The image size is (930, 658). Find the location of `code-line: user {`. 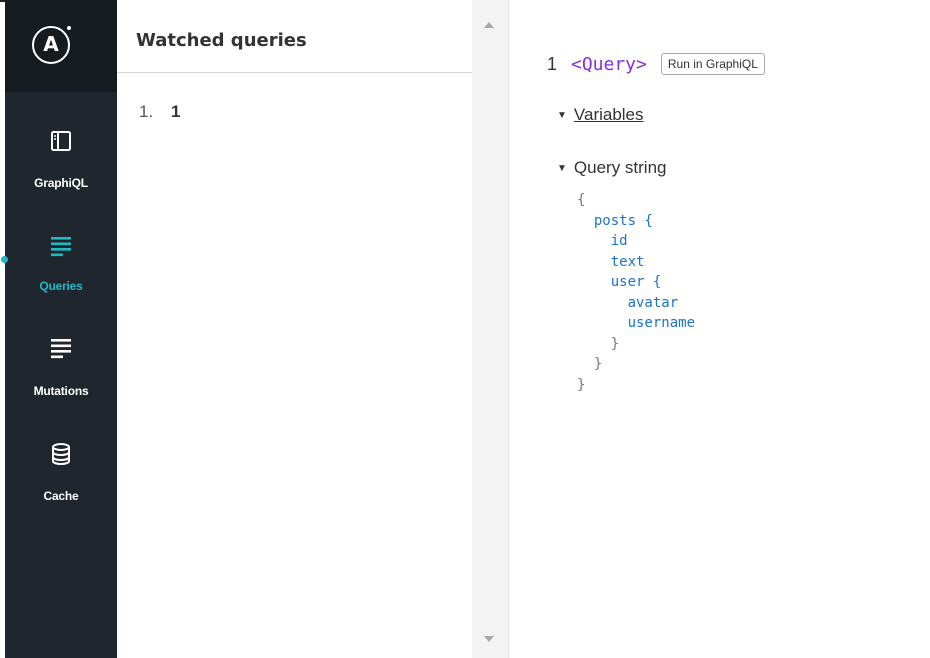

code-line: user { is located at coordinates (619, 282).